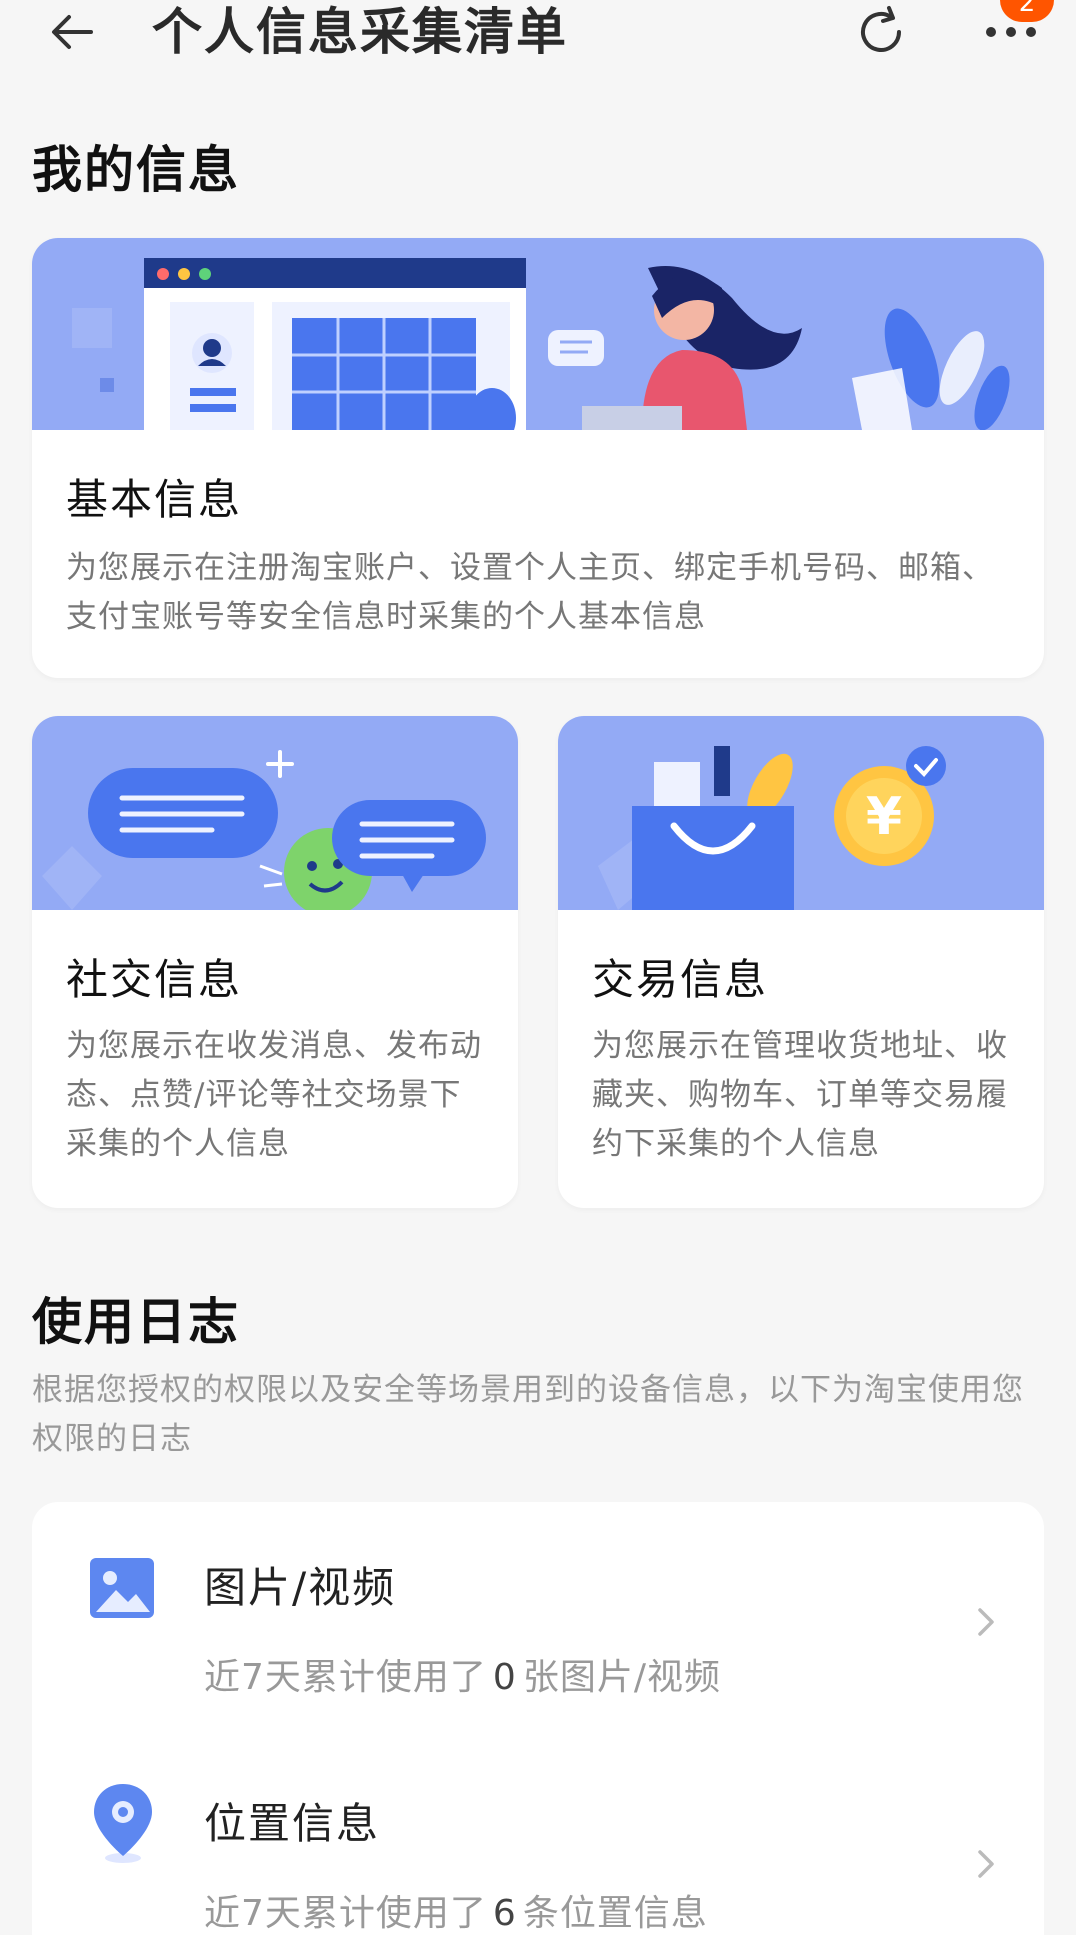 The height and width of the screenshot is (1935, 1076). Describe the element at coordinates (538, 1836) in the screenshot. I see `log-item-location: 位置信息 近7天累计使用了 6 条位置信息` at that location.